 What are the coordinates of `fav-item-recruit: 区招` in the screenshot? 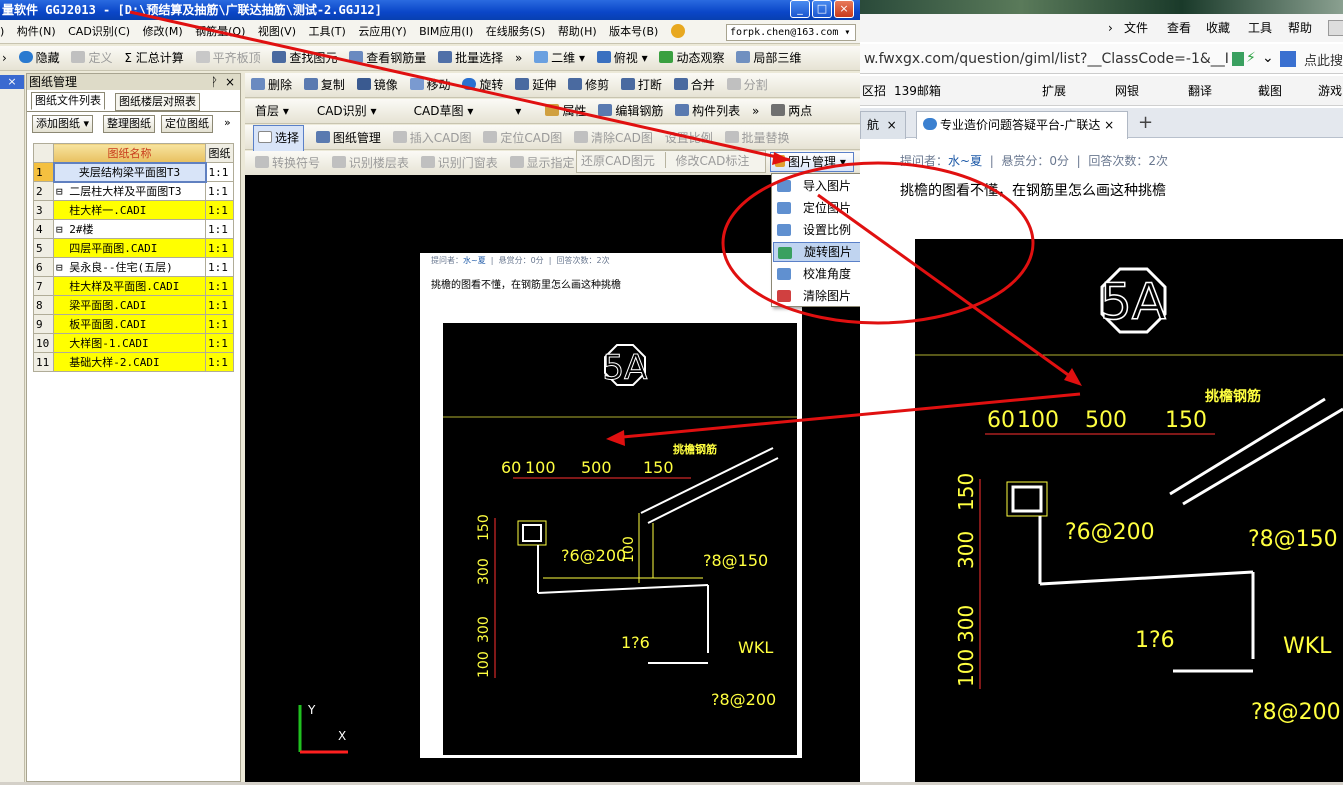 It's located at (874, 91).